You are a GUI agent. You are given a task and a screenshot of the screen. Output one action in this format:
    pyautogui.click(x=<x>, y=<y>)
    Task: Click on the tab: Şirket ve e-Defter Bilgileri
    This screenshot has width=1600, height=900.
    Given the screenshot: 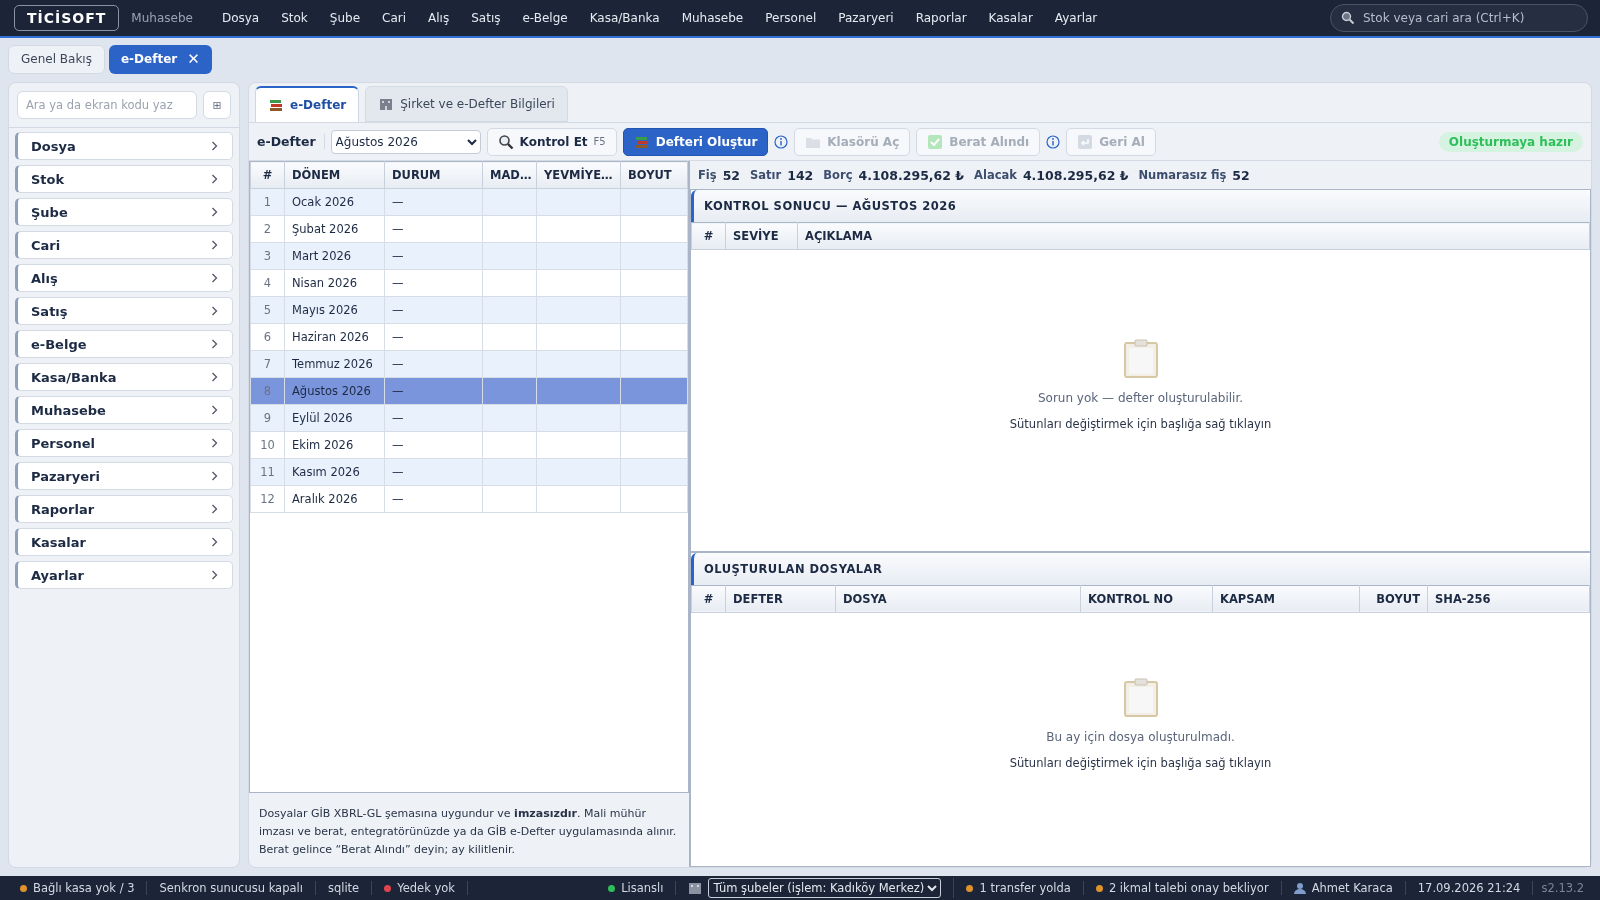 What is the action you would take?
    pyautogui.click(x=466, y=104)
    